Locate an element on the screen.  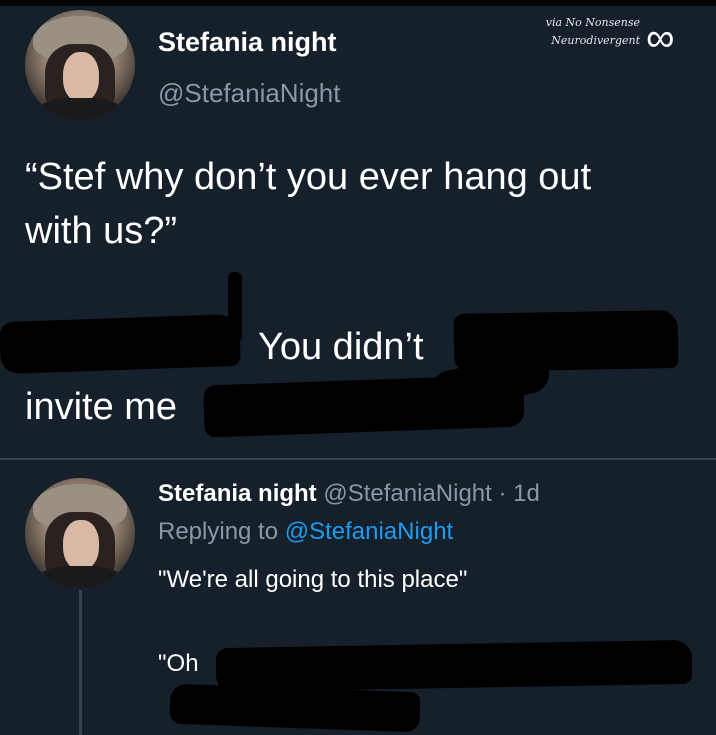
top-bar is located at coordinates (358, 3).